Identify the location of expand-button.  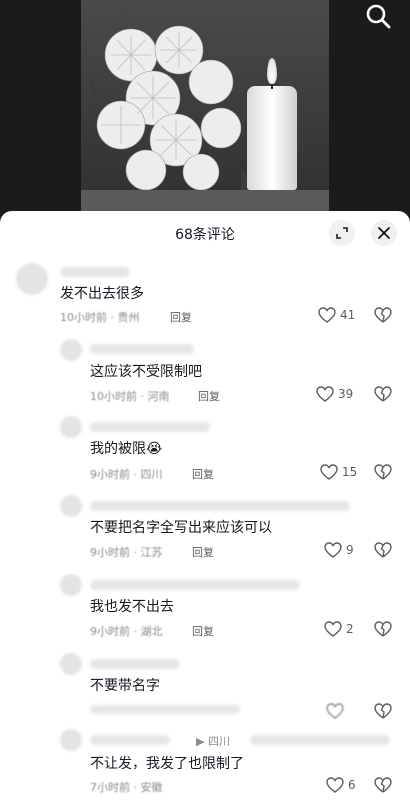
(342, 233).